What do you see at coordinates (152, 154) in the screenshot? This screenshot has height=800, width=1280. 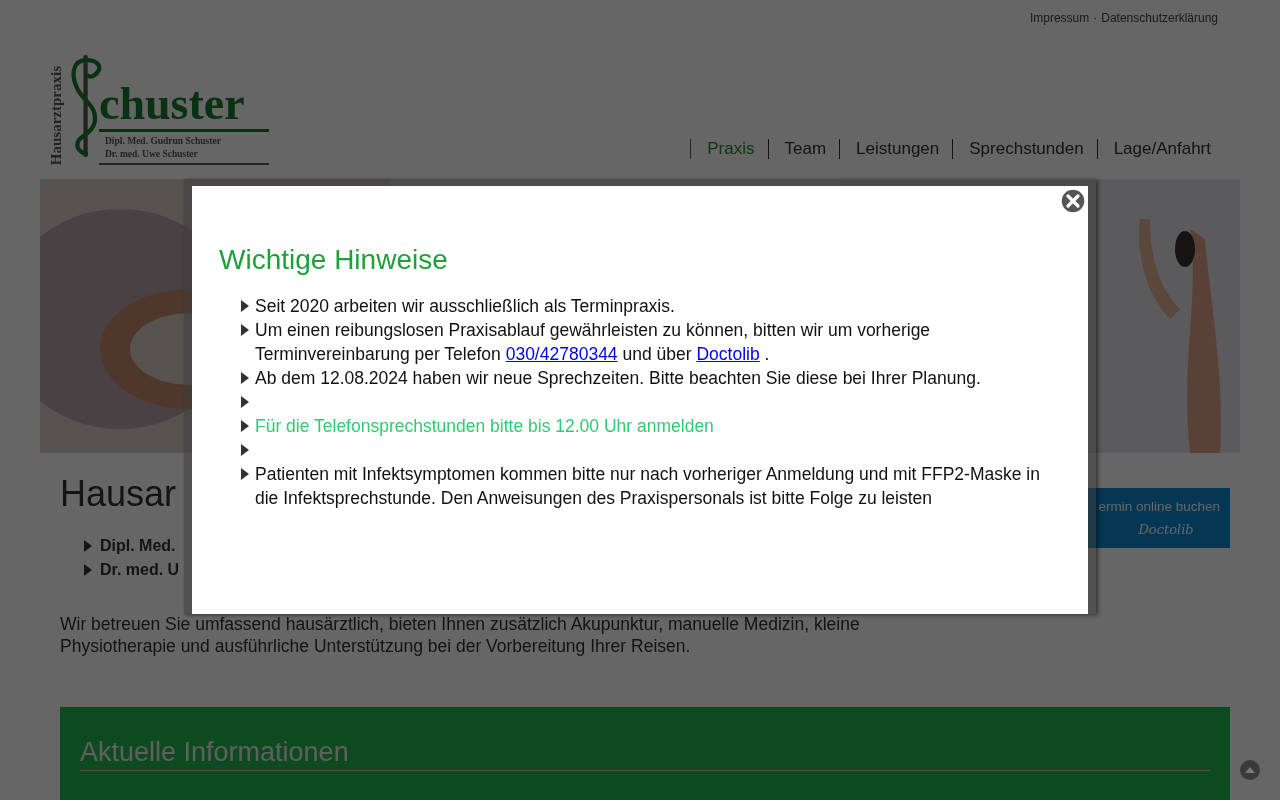 I see `logo-subtitle: Dr. med. Uwe Schuster` at bounding box center [152, 154].